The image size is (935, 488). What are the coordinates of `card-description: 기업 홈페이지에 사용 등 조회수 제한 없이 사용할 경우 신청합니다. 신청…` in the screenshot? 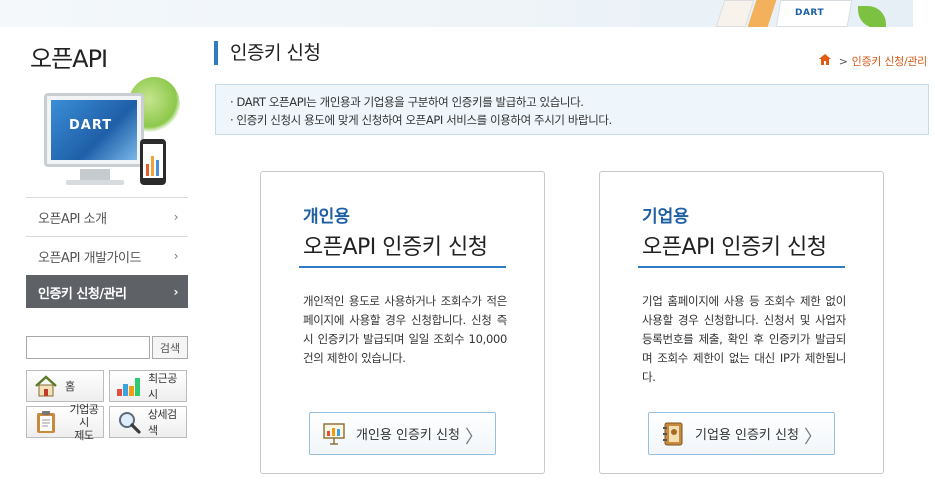 It's located at (744, 339).